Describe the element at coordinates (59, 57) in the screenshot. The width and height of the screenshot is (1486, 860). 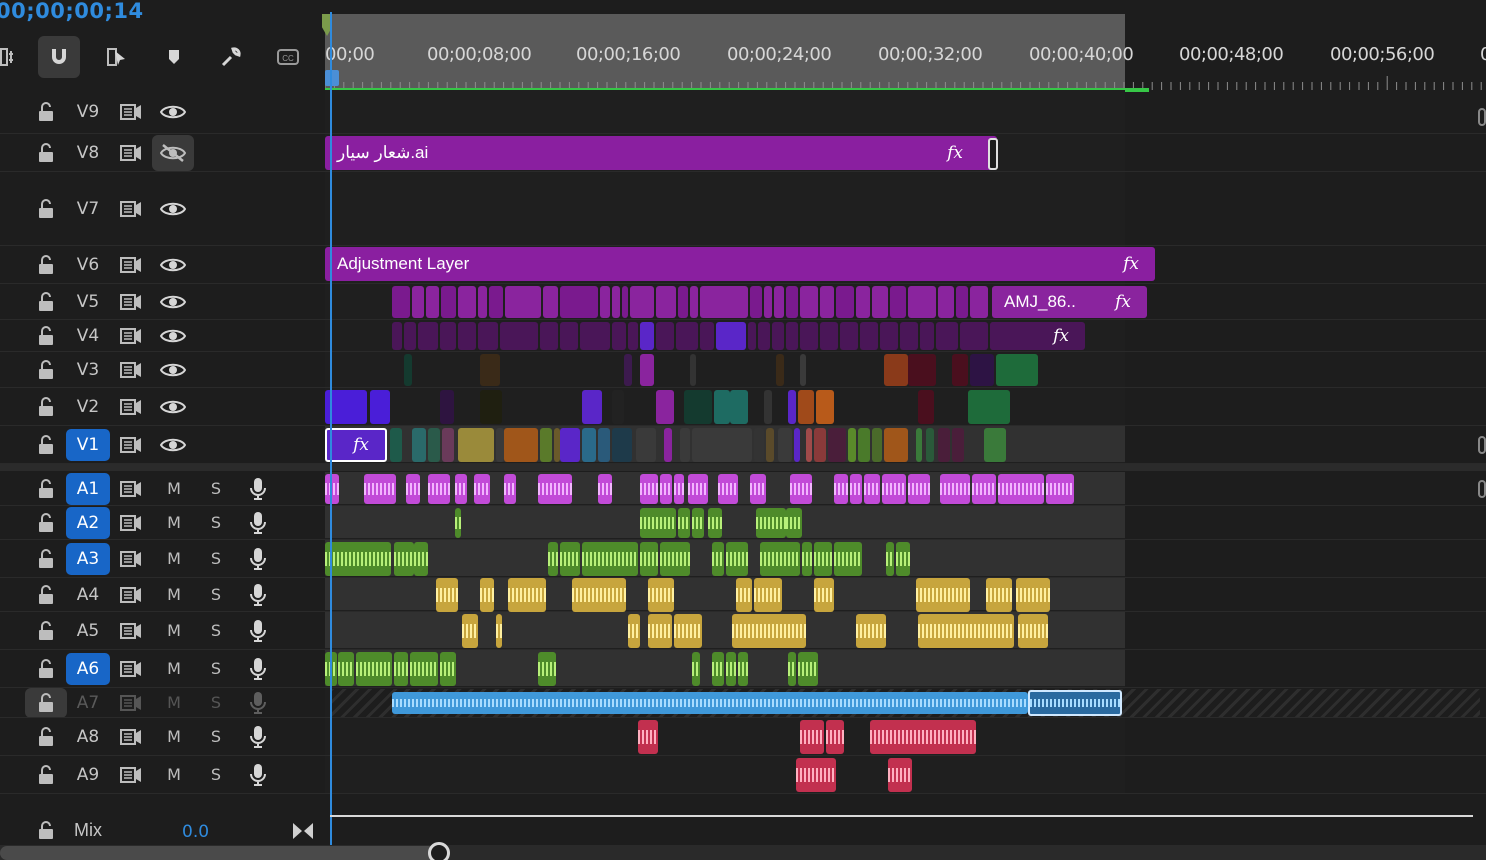
I see `magnet-snap-icon` at that location.